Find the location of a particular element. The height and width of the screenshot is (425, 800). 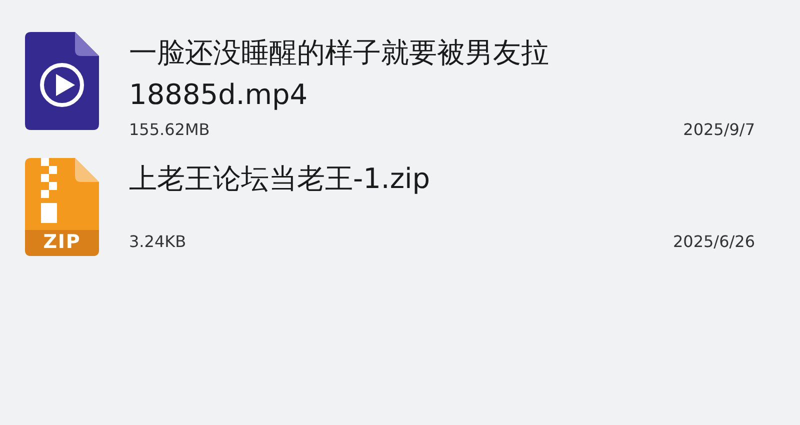

file-name: 上老王论坛当老王-1.zip is located at coordinates (280, 179).